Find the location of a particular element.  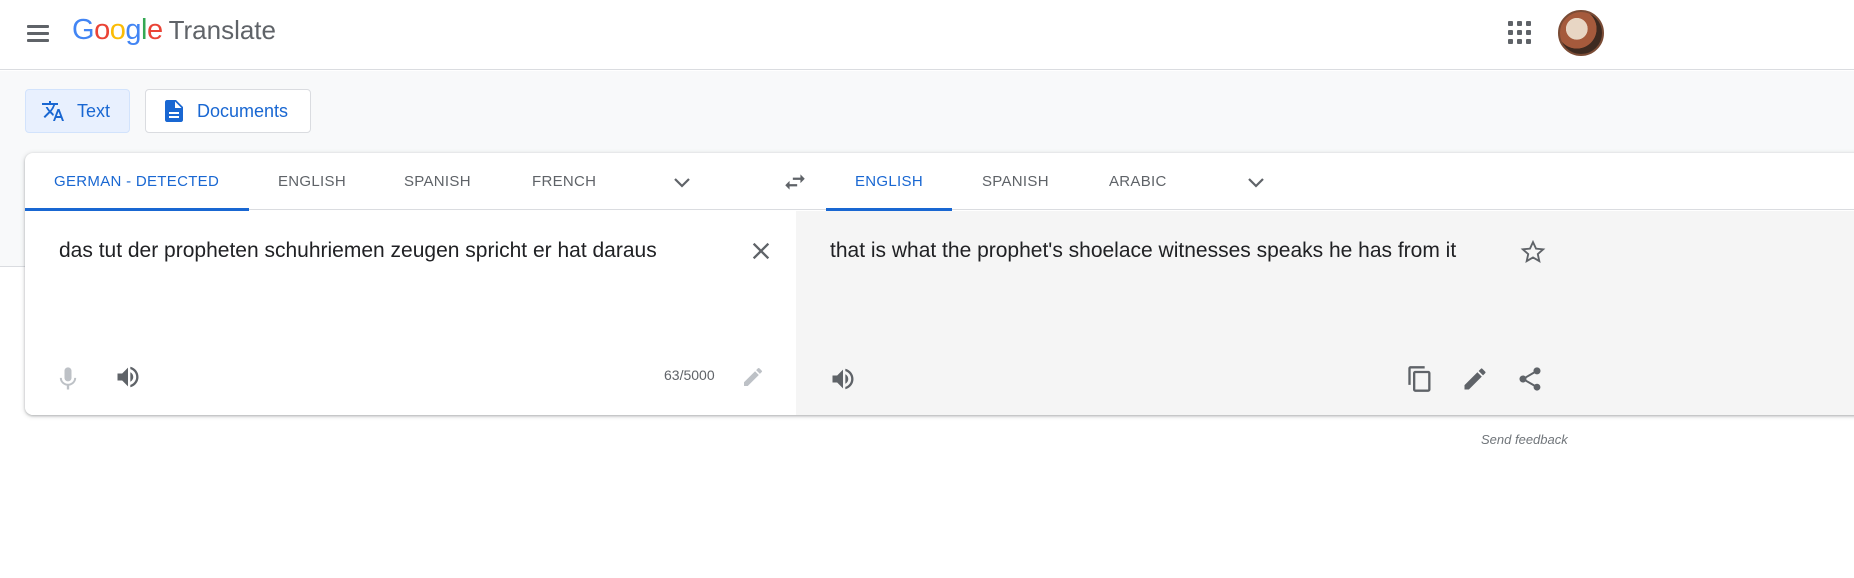

microphone-icon is located at coordinates (68, 379).